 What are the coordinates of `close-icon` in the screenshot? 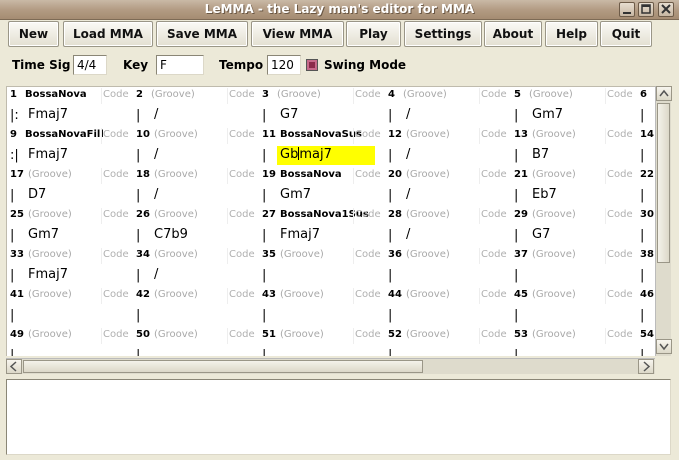 It's located at (666, 9).